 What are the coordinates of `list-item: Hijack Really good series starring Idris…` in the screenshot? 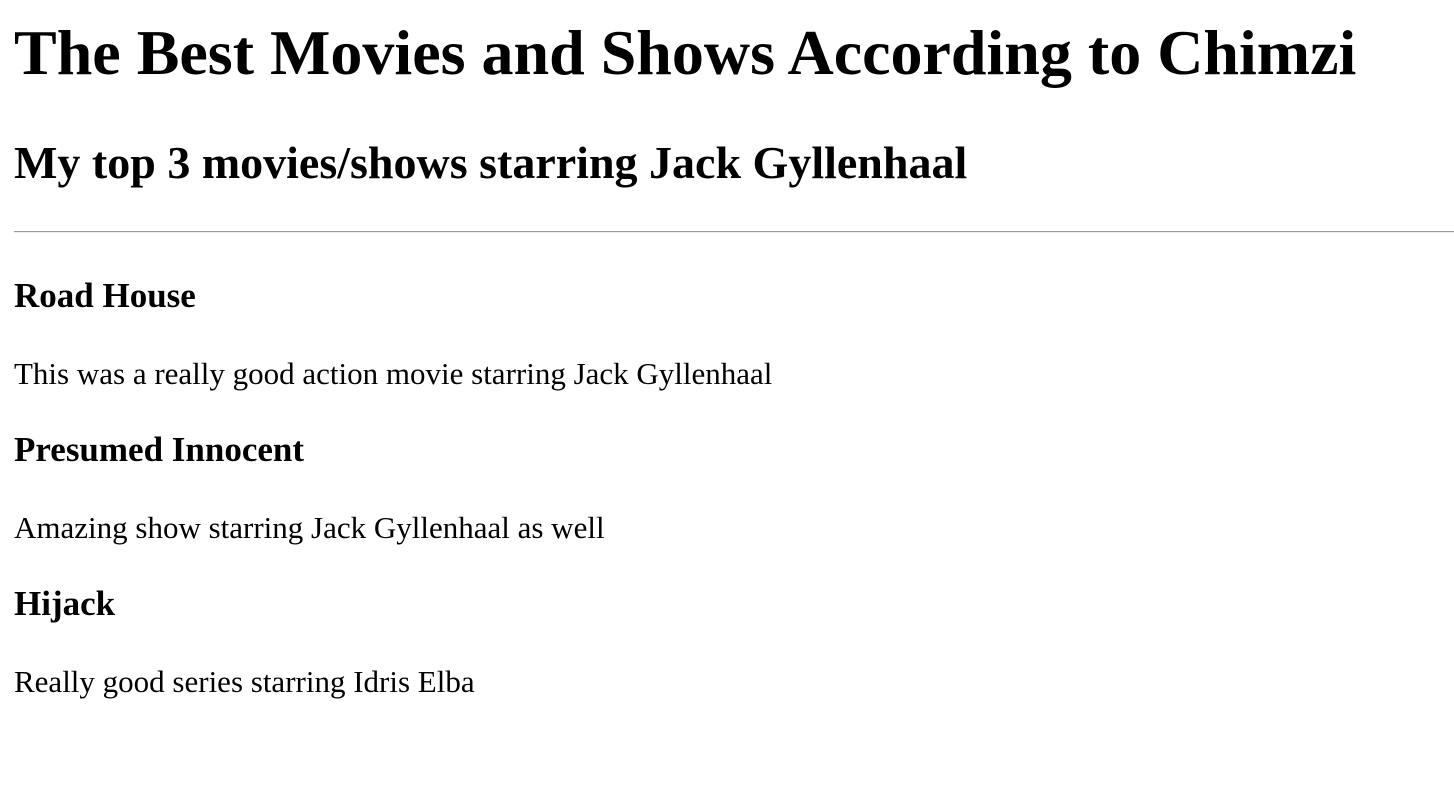 It's located at (734, 642).